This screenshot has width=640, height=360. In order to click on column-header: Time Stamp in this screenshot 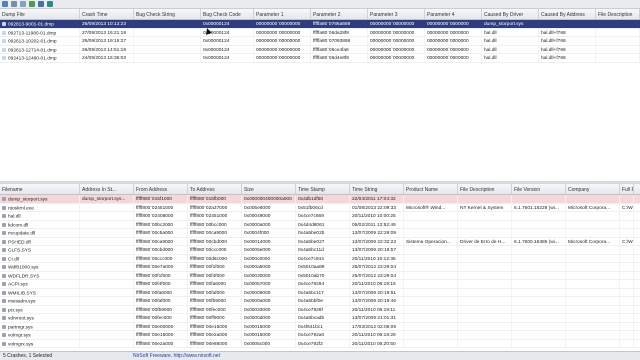, I will do `click(323, 189)`.